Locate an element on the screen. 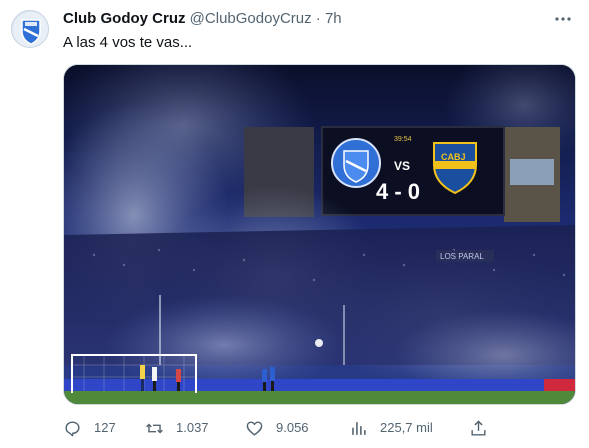  scoreboard-vs: VS is located at coordinates (402, 166).